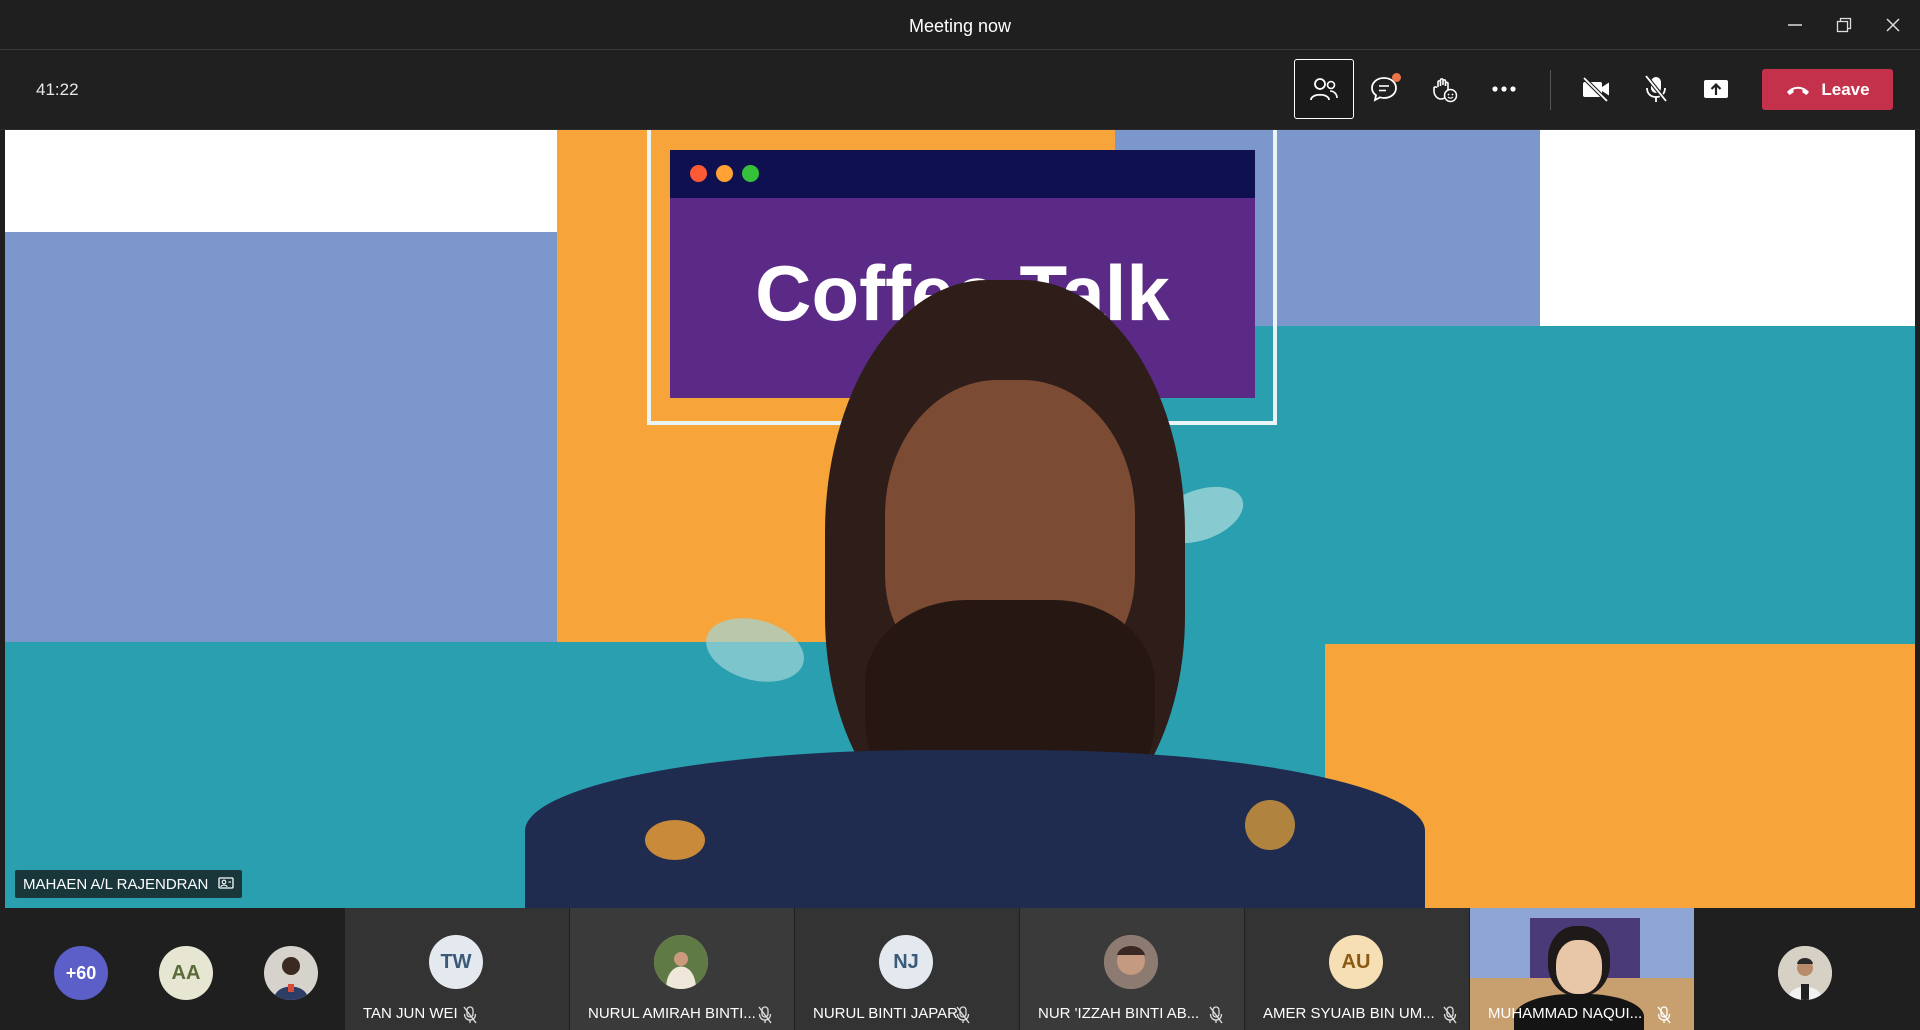  I want to click on participant-tile: NJ NURUL BINTI JAPAR, so click(907, 969).